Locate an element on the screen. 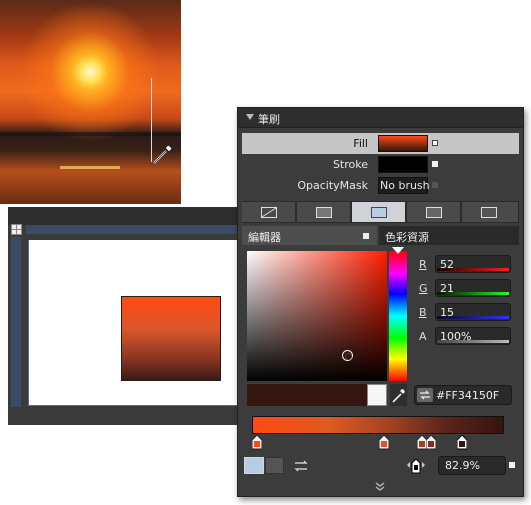  gradient-rectangle is located at coordinates (171, 338).